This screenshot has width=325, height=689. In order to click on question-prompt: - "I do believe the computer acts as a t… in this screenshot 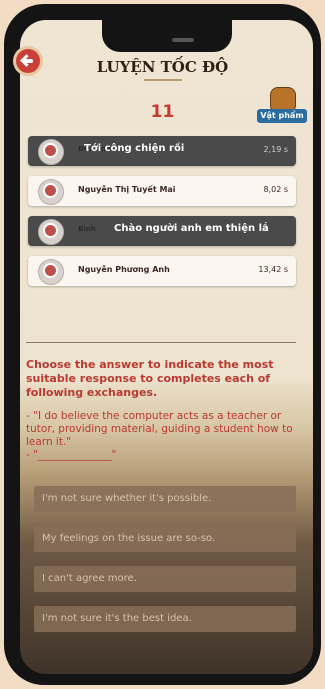, I will do `click(162, 436)`.